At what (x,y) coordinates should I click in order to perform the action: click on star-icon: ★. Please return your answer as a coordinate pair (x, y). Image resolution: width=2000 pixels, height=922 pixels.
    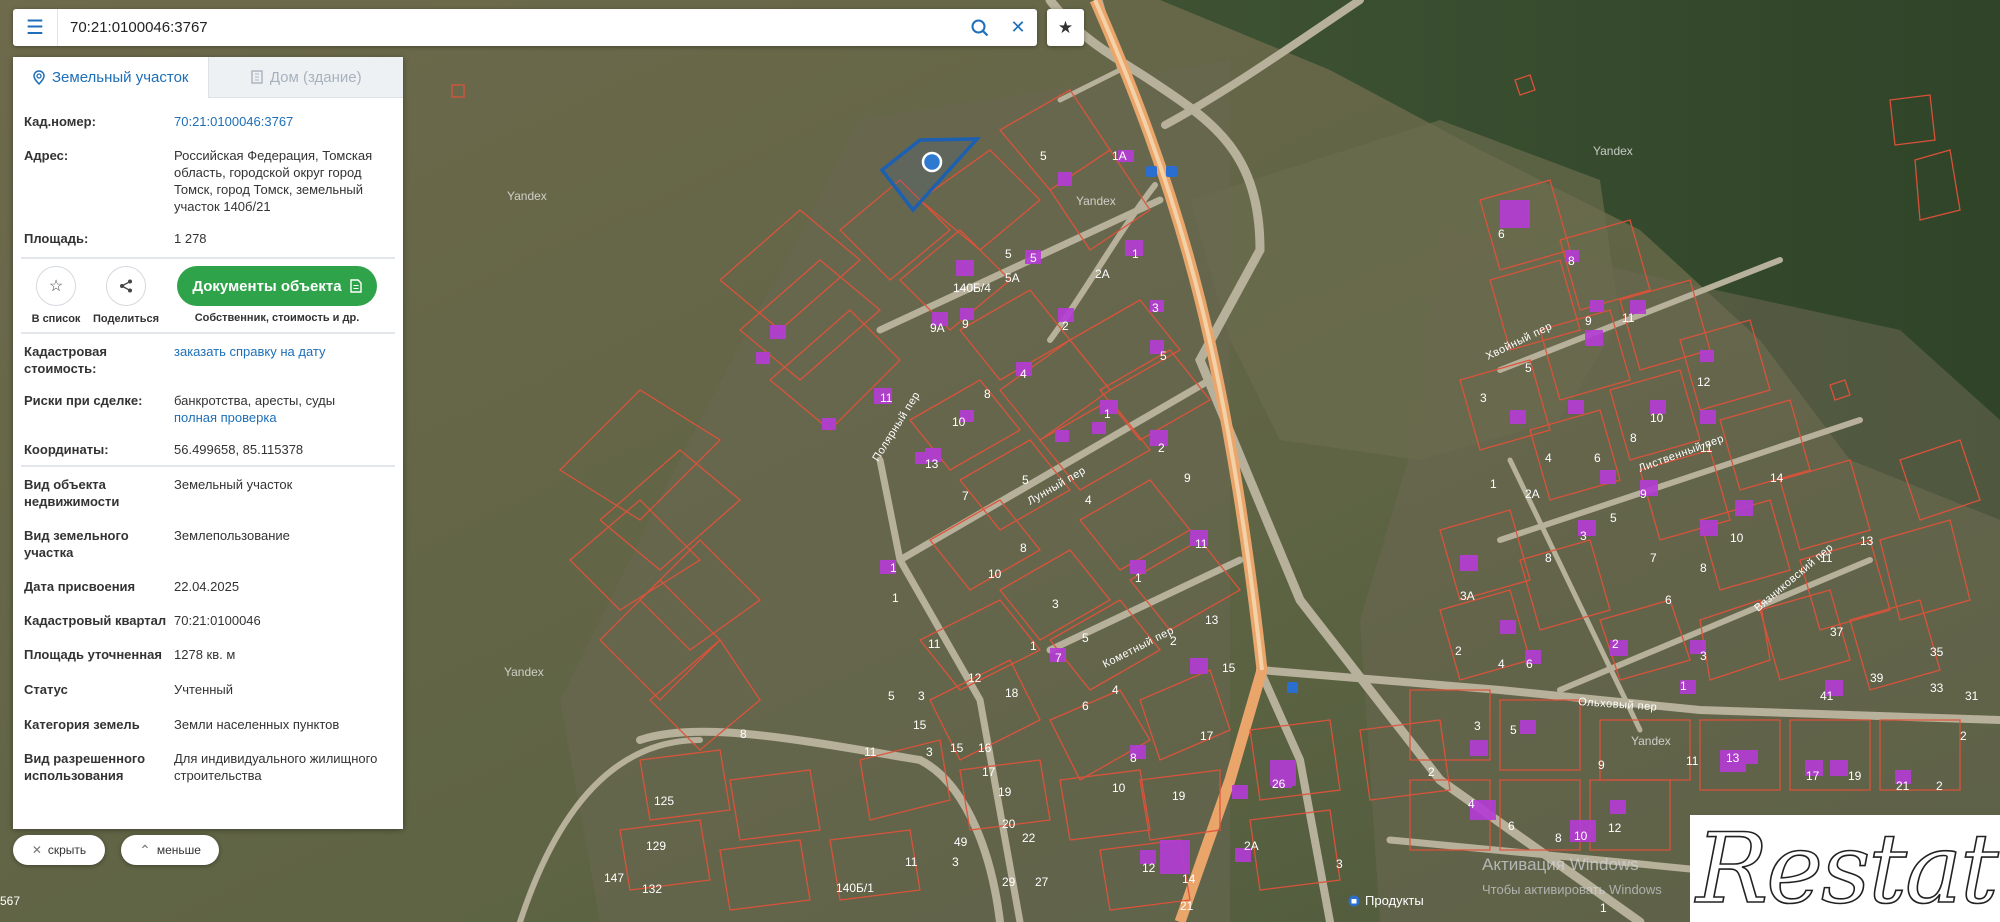
    Looking at the image, I should click on (1065, 27).